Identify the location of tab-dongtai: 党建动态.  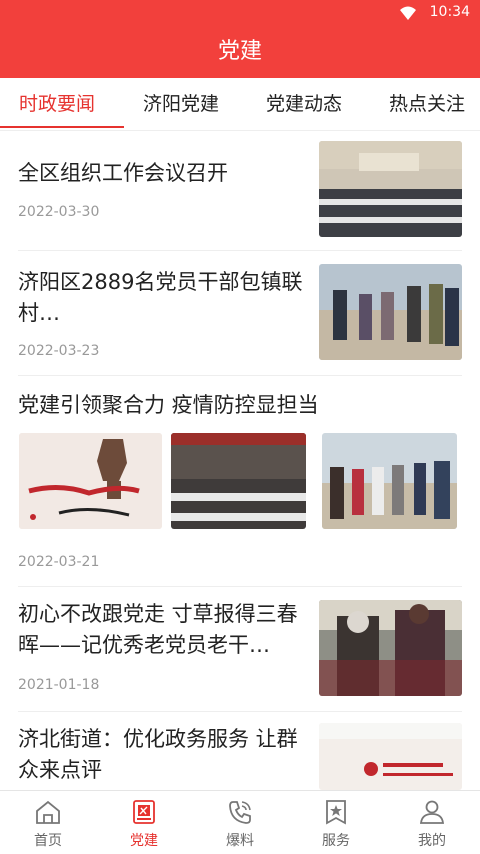
(304, 104).